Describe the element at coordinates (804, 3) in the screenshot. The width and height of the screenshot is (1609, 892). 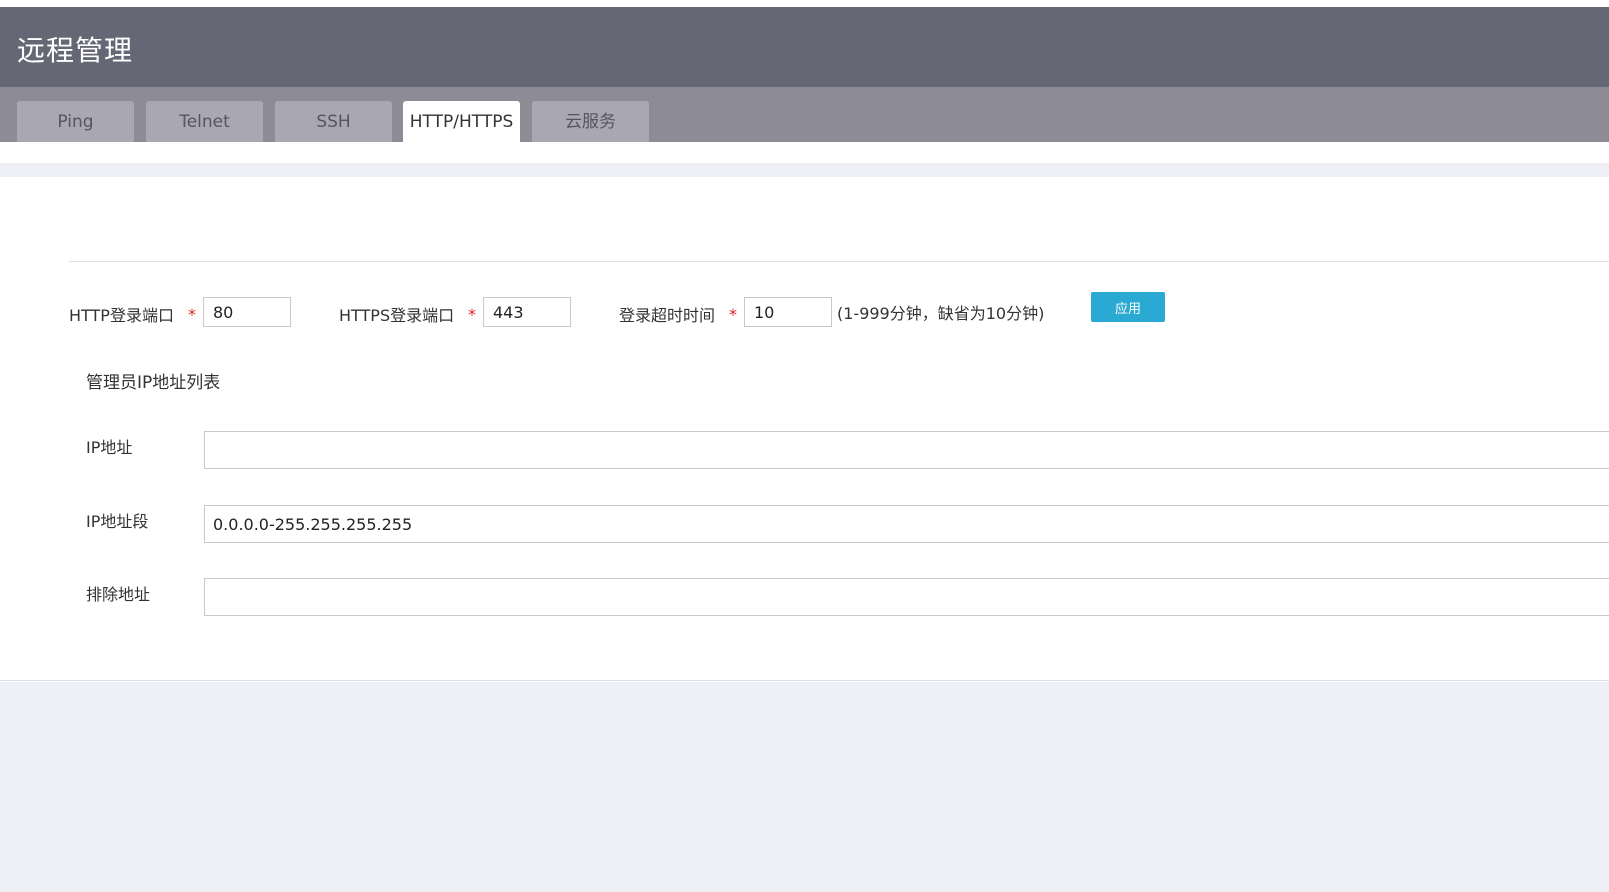
I see `top-strip` at that location.